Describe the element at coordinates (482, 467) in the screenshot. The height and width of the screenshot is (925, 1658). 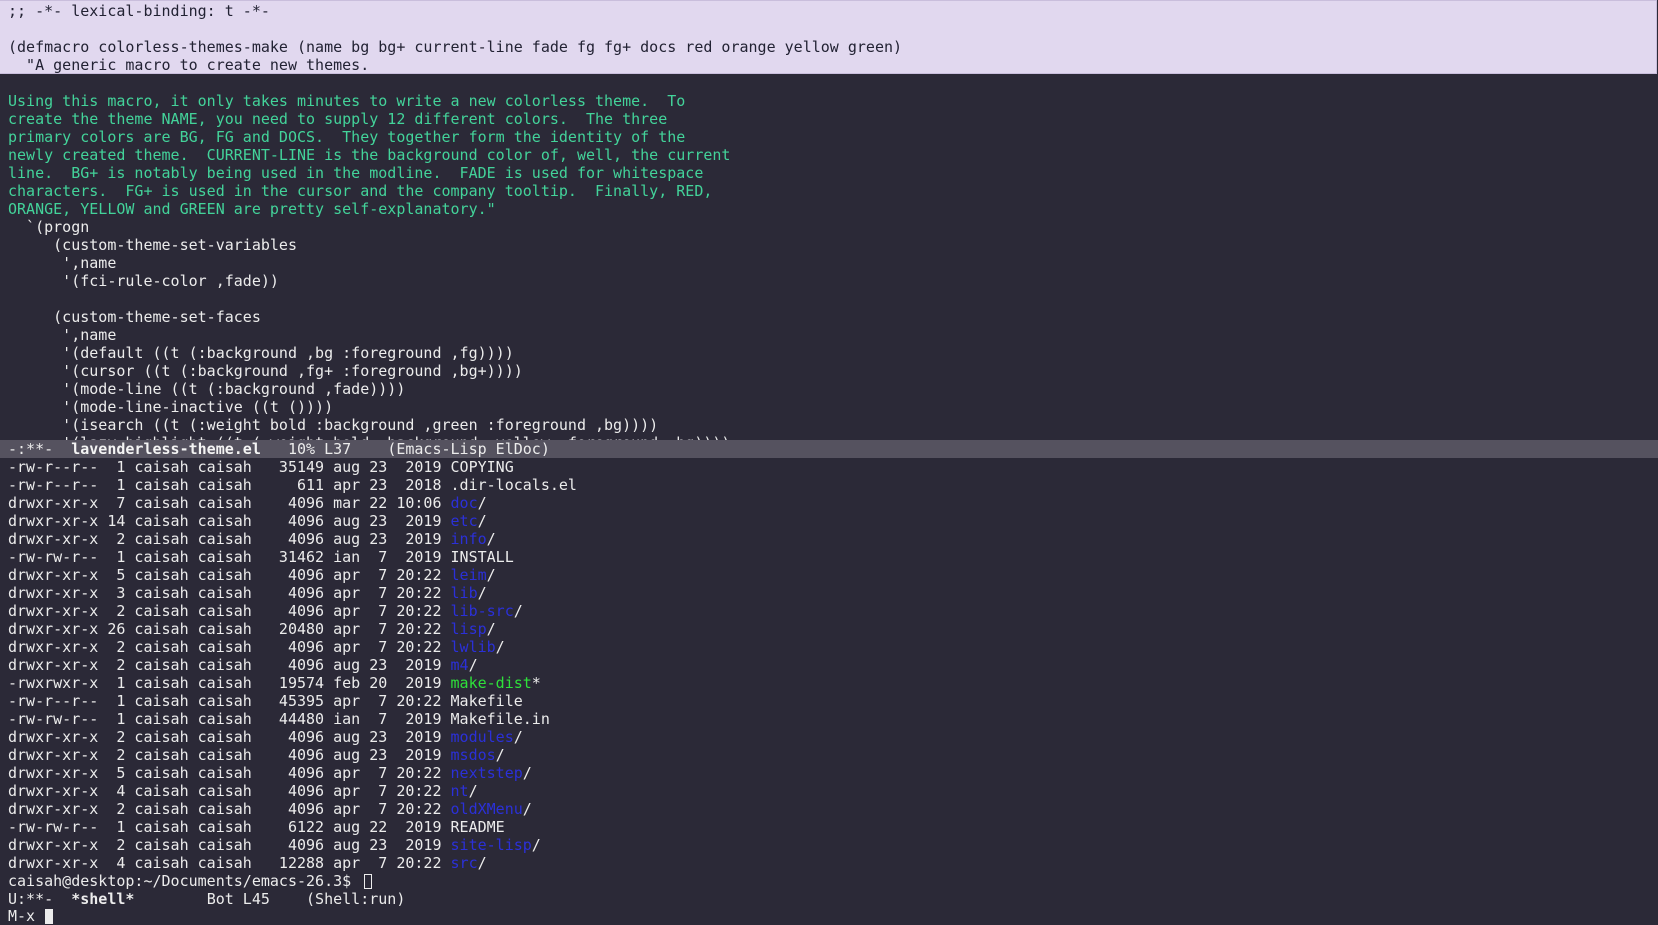
I see `listing-file-name: COPYING` at that location.